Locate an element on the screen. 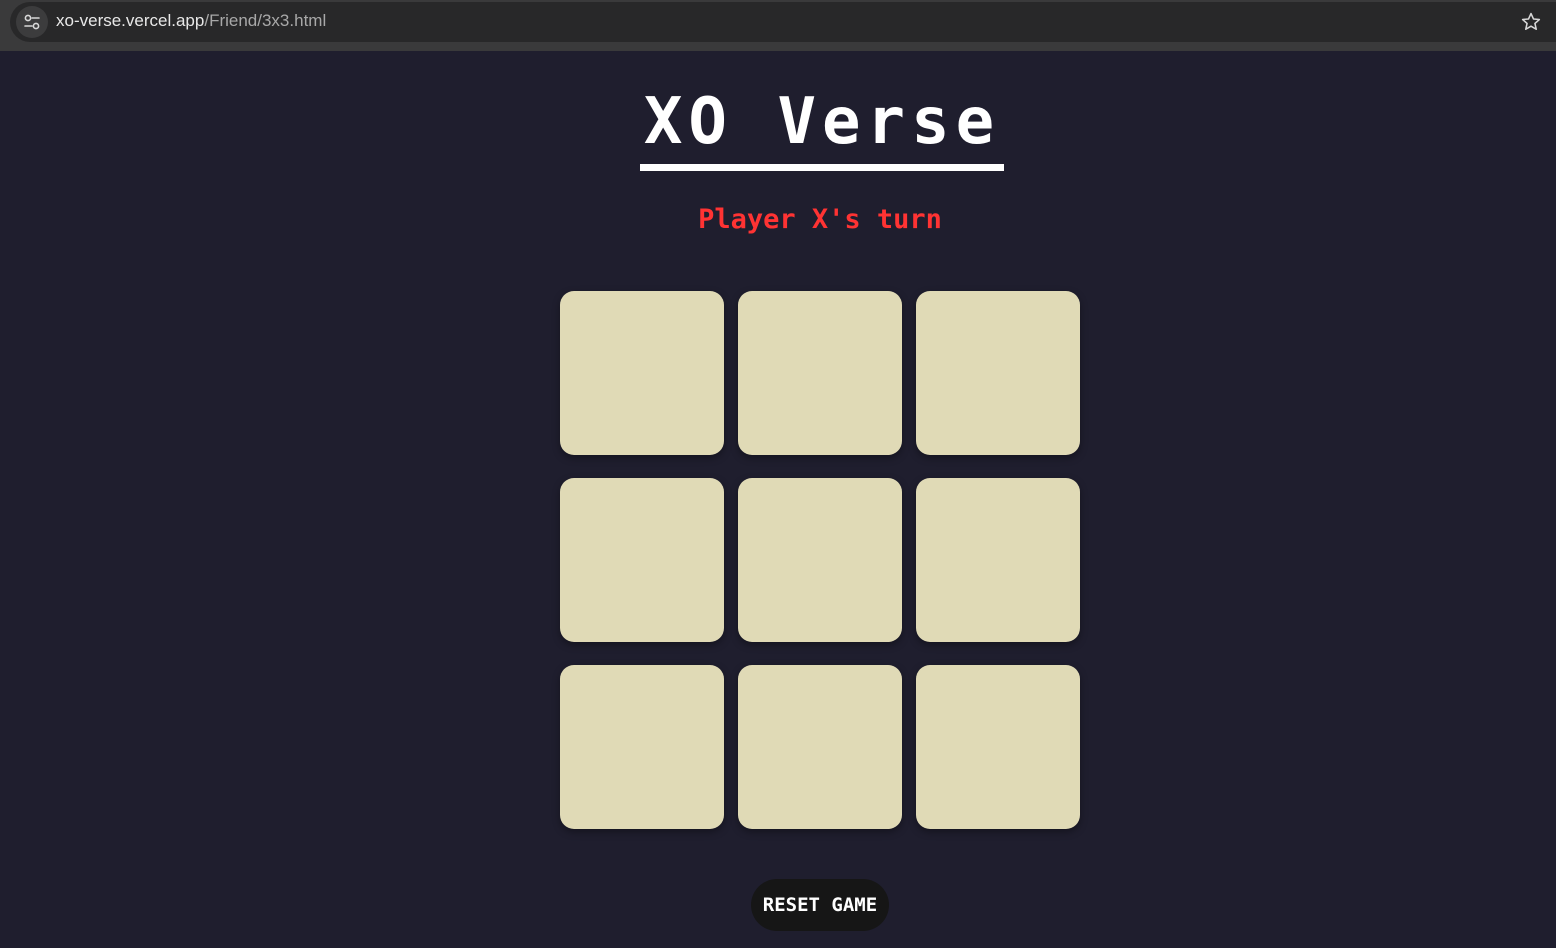  url-host: xo-verse.vercel.app is located at coordinates (130, 20).